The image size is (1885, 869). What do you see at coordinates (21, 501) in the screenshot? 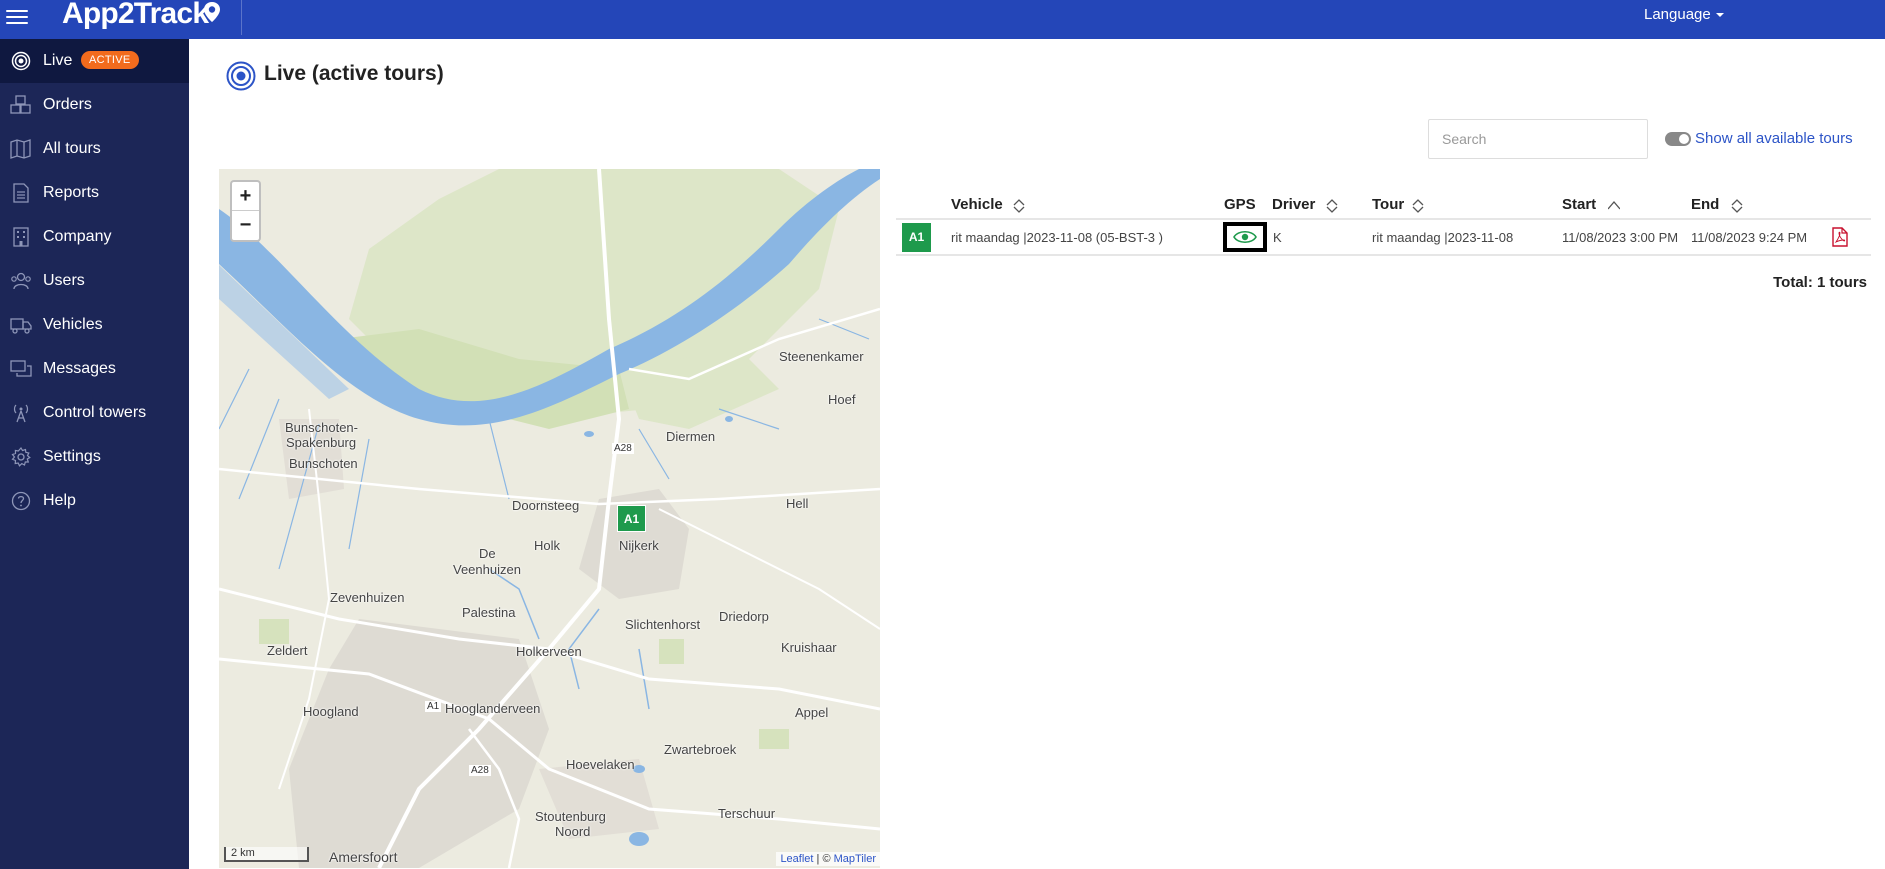
I see `help-icon` at bounding box center [21, 501].